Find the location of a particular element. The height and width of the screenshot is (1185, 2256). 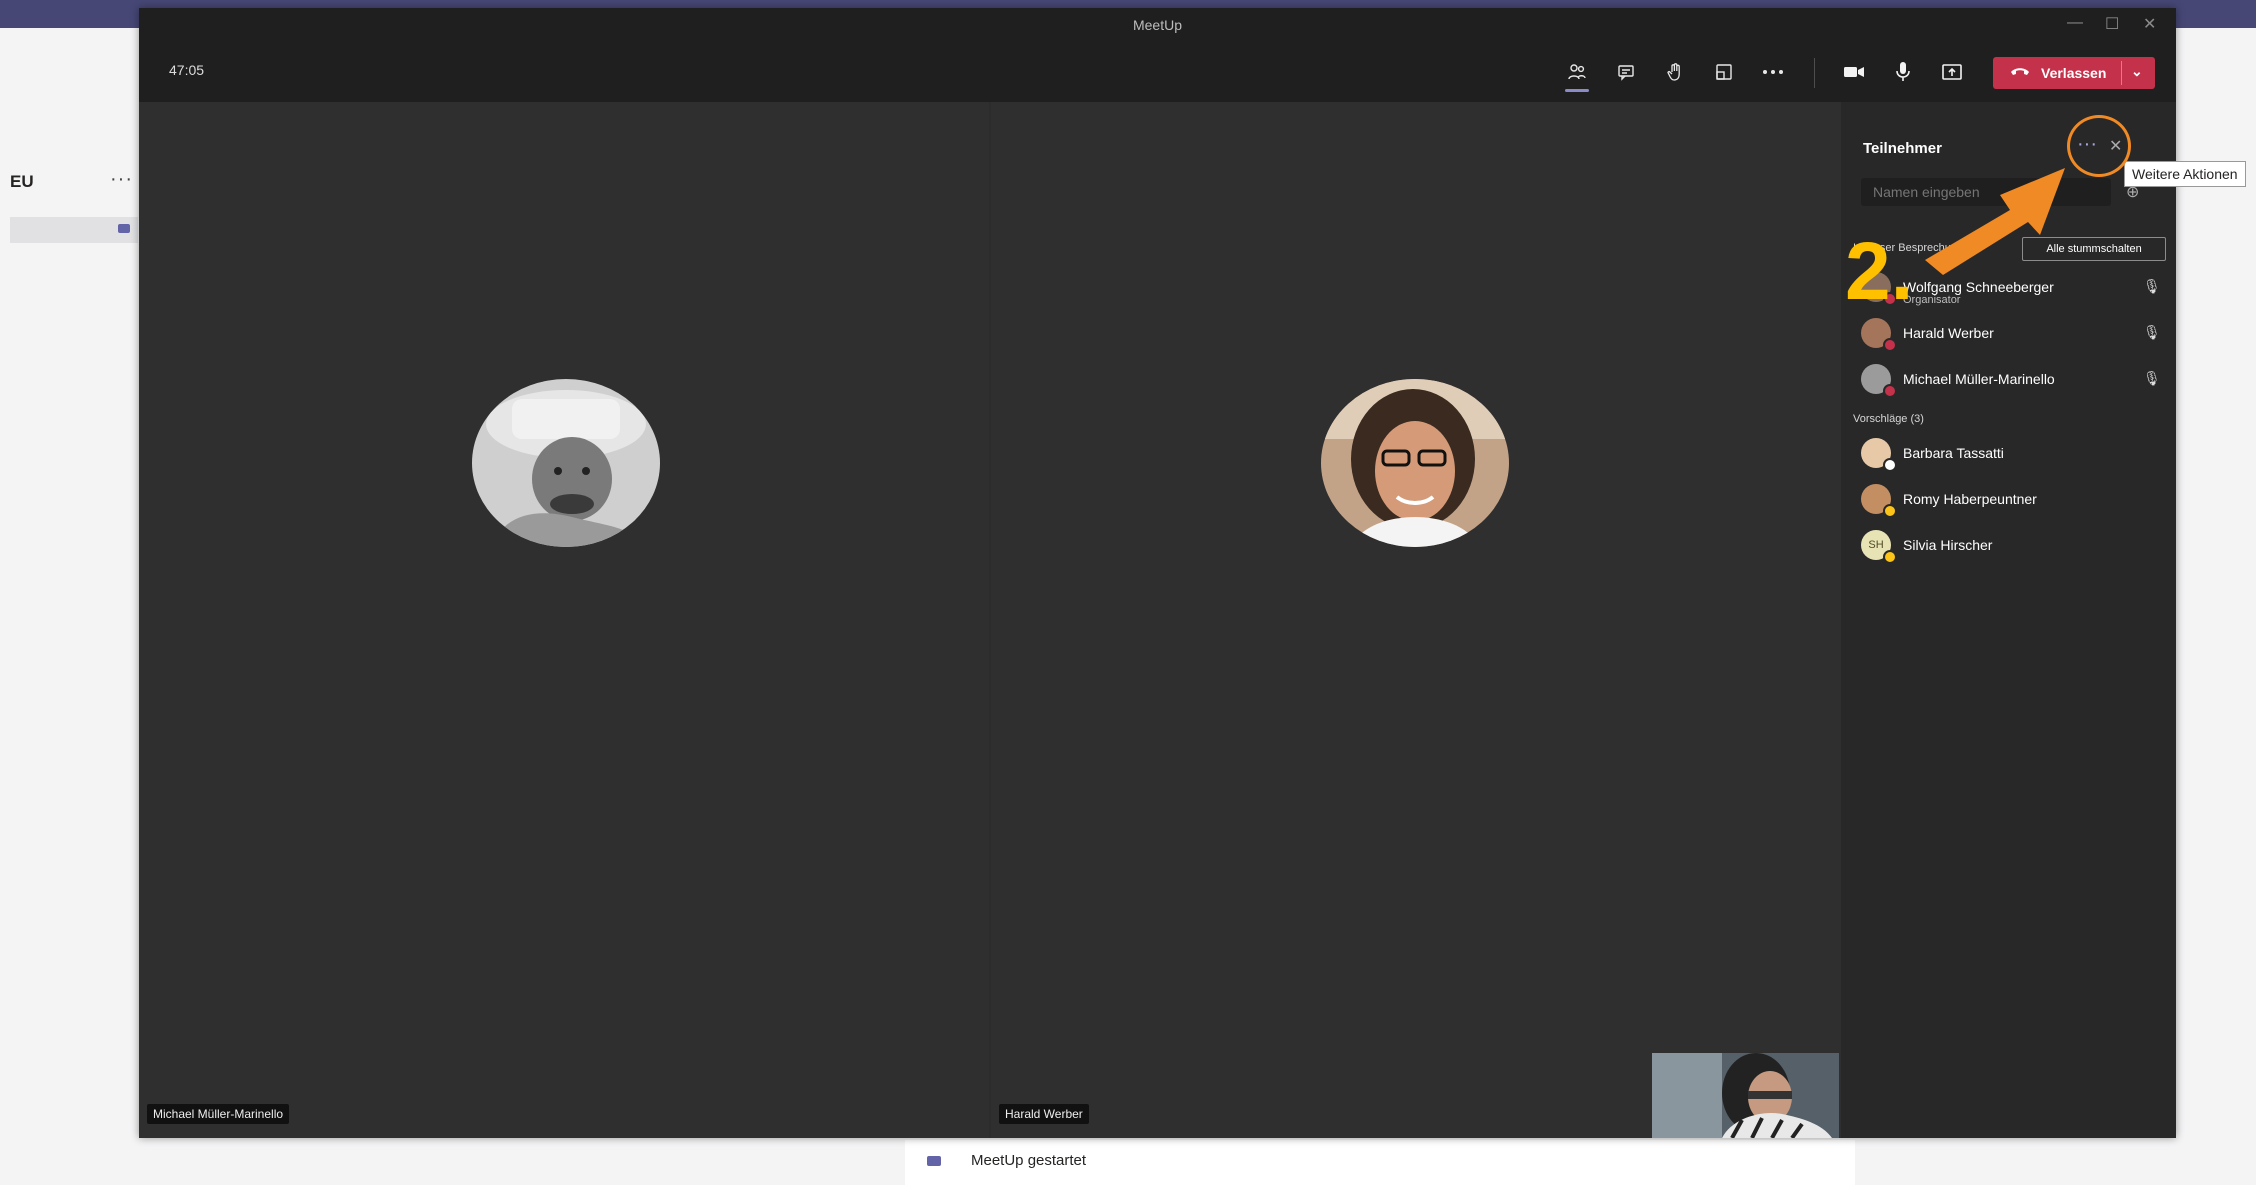

hang-up-icon is located at coordinates (2020, 72).